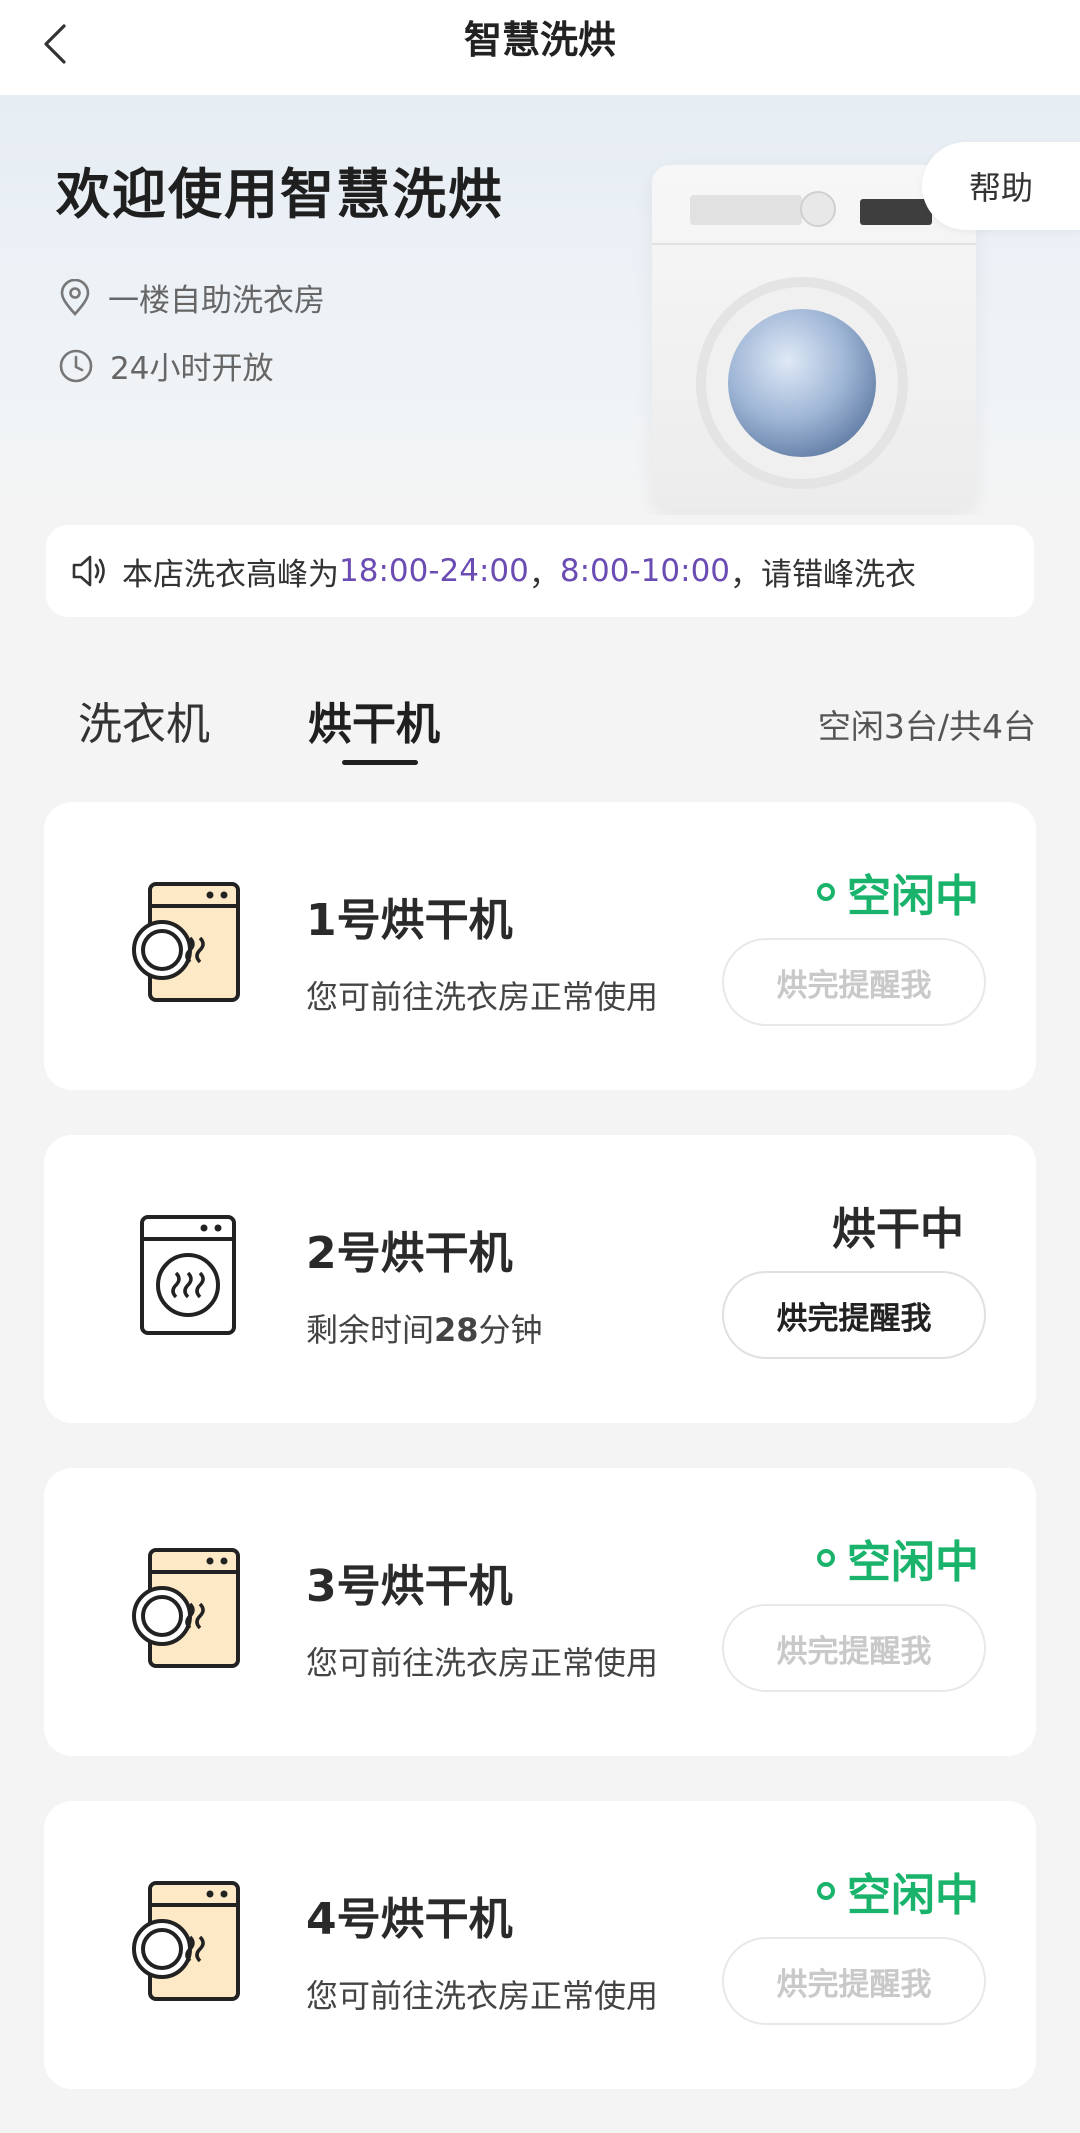 The image size is (1080, 2133). I want to click on speaker-icon, so click(88, 571).